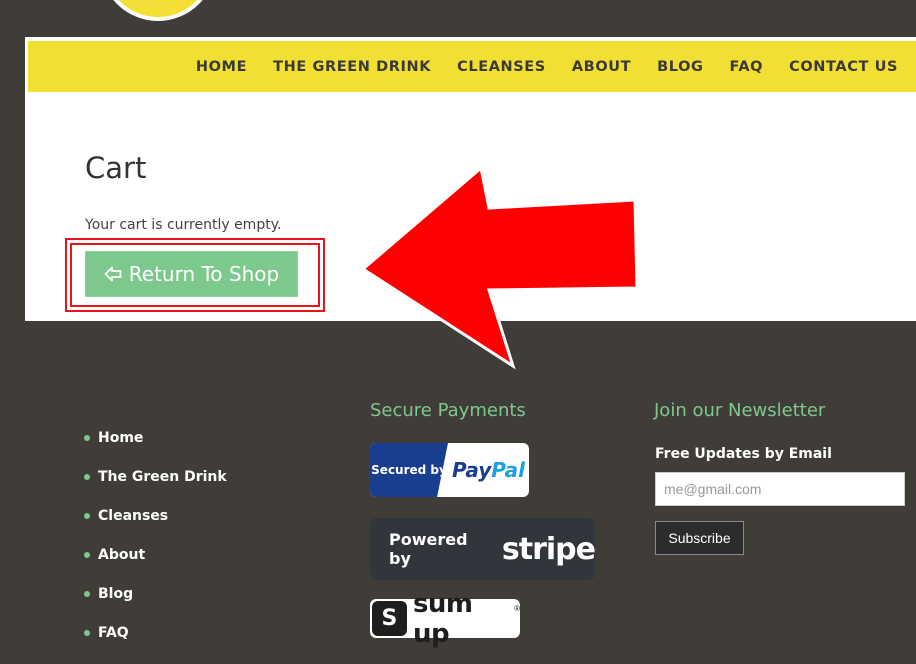 This screenshot has width=916, height=664. Describe the element at coordinates (843, 67) in the screenshot. I see `nav-item-contact-us: CONTACT US` at that location.